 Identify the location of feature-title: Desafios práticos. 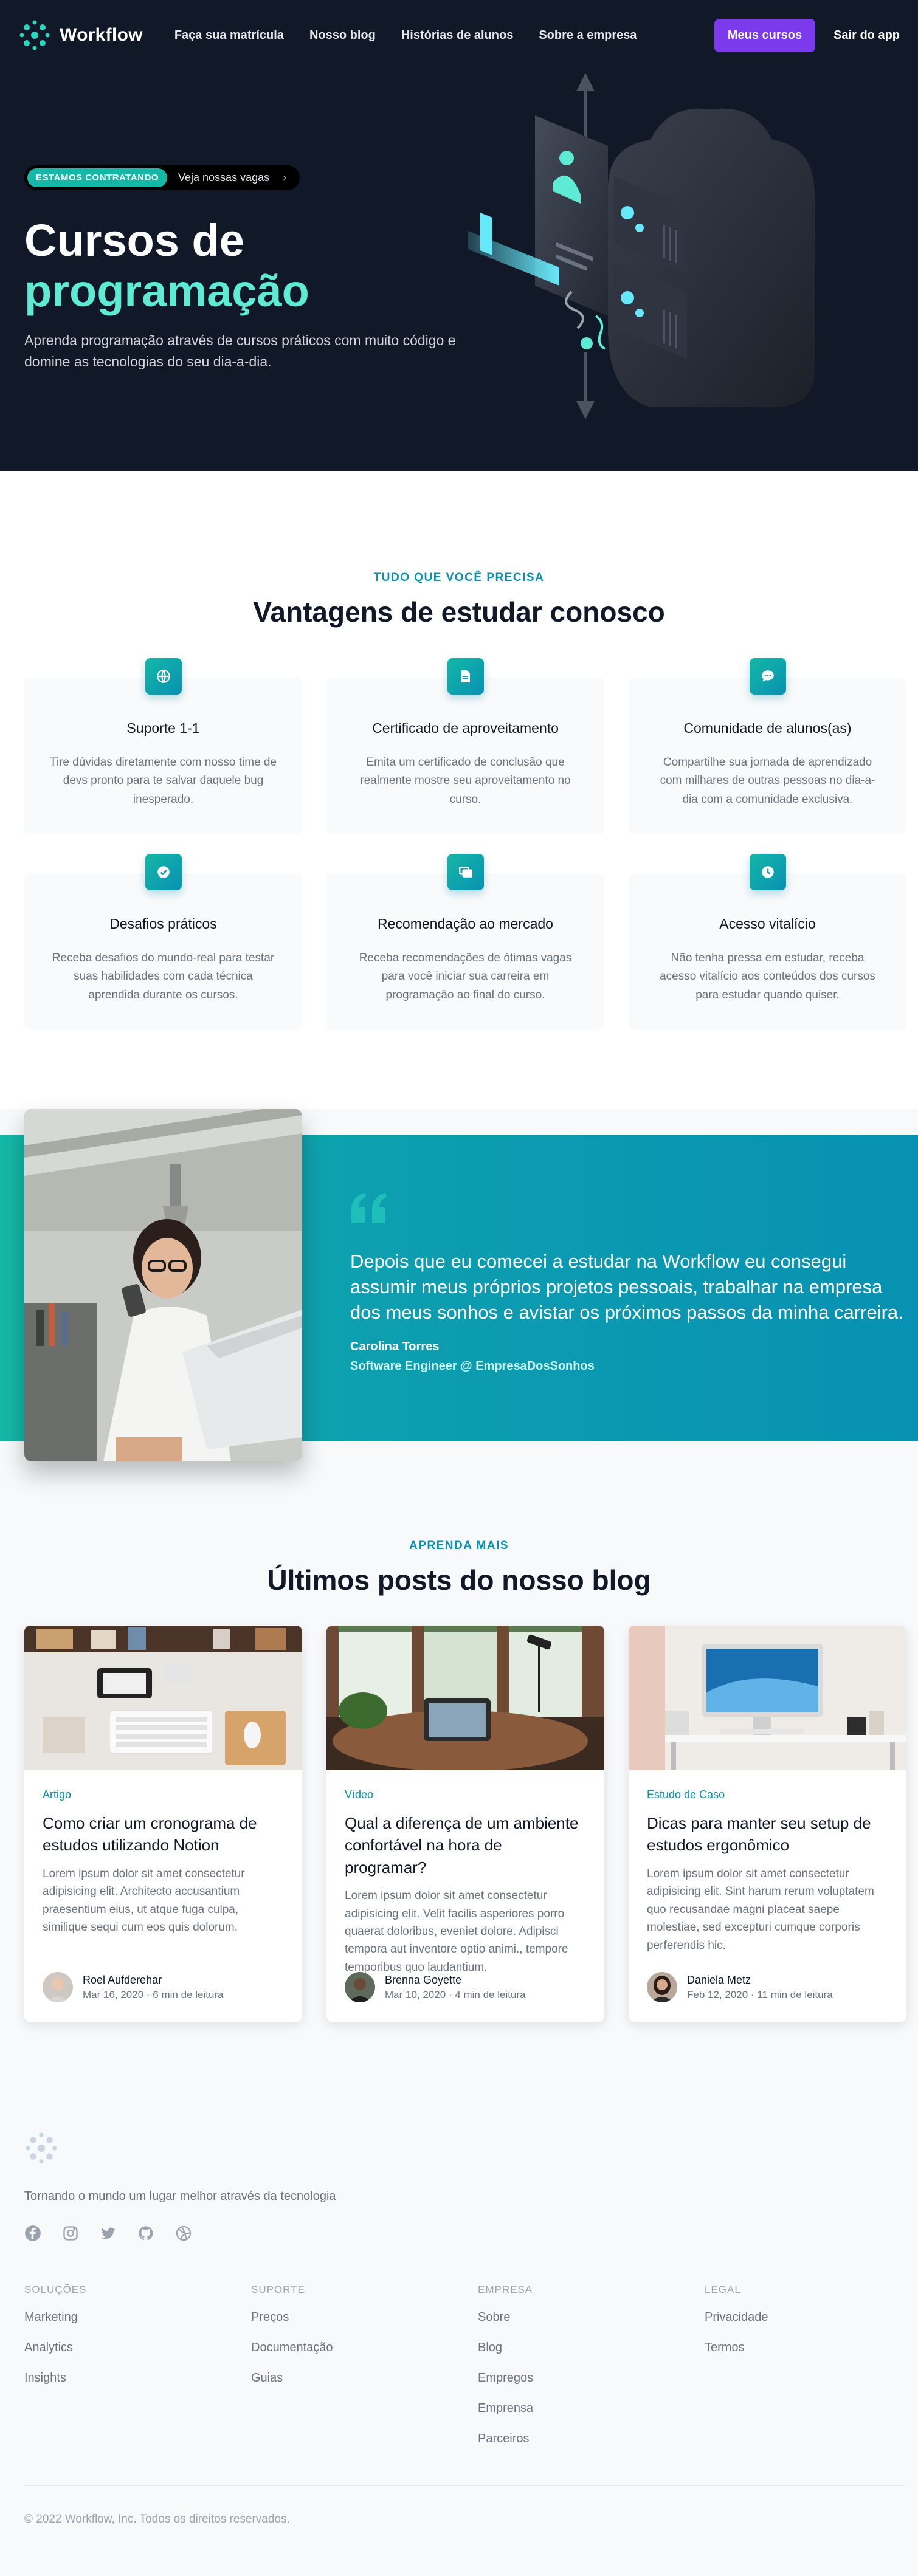
(163, 924).